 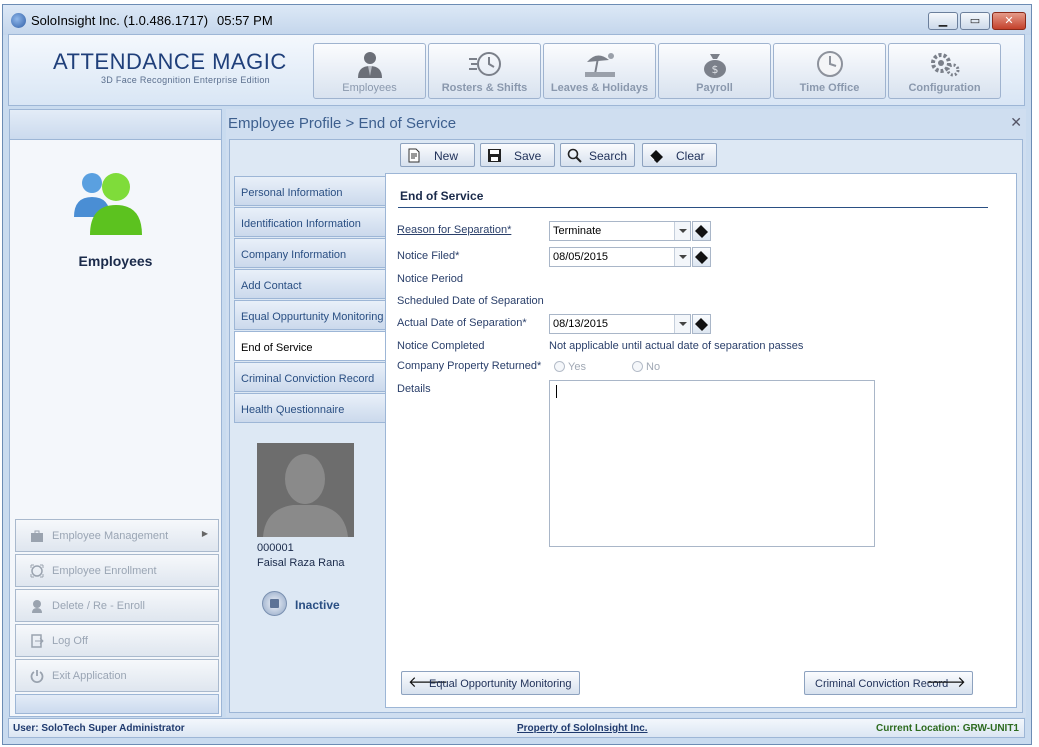 What do you see at coordinates (274, 603) in the screenshot?
I see `status-stop-icon` at bounding box center [274, 603].